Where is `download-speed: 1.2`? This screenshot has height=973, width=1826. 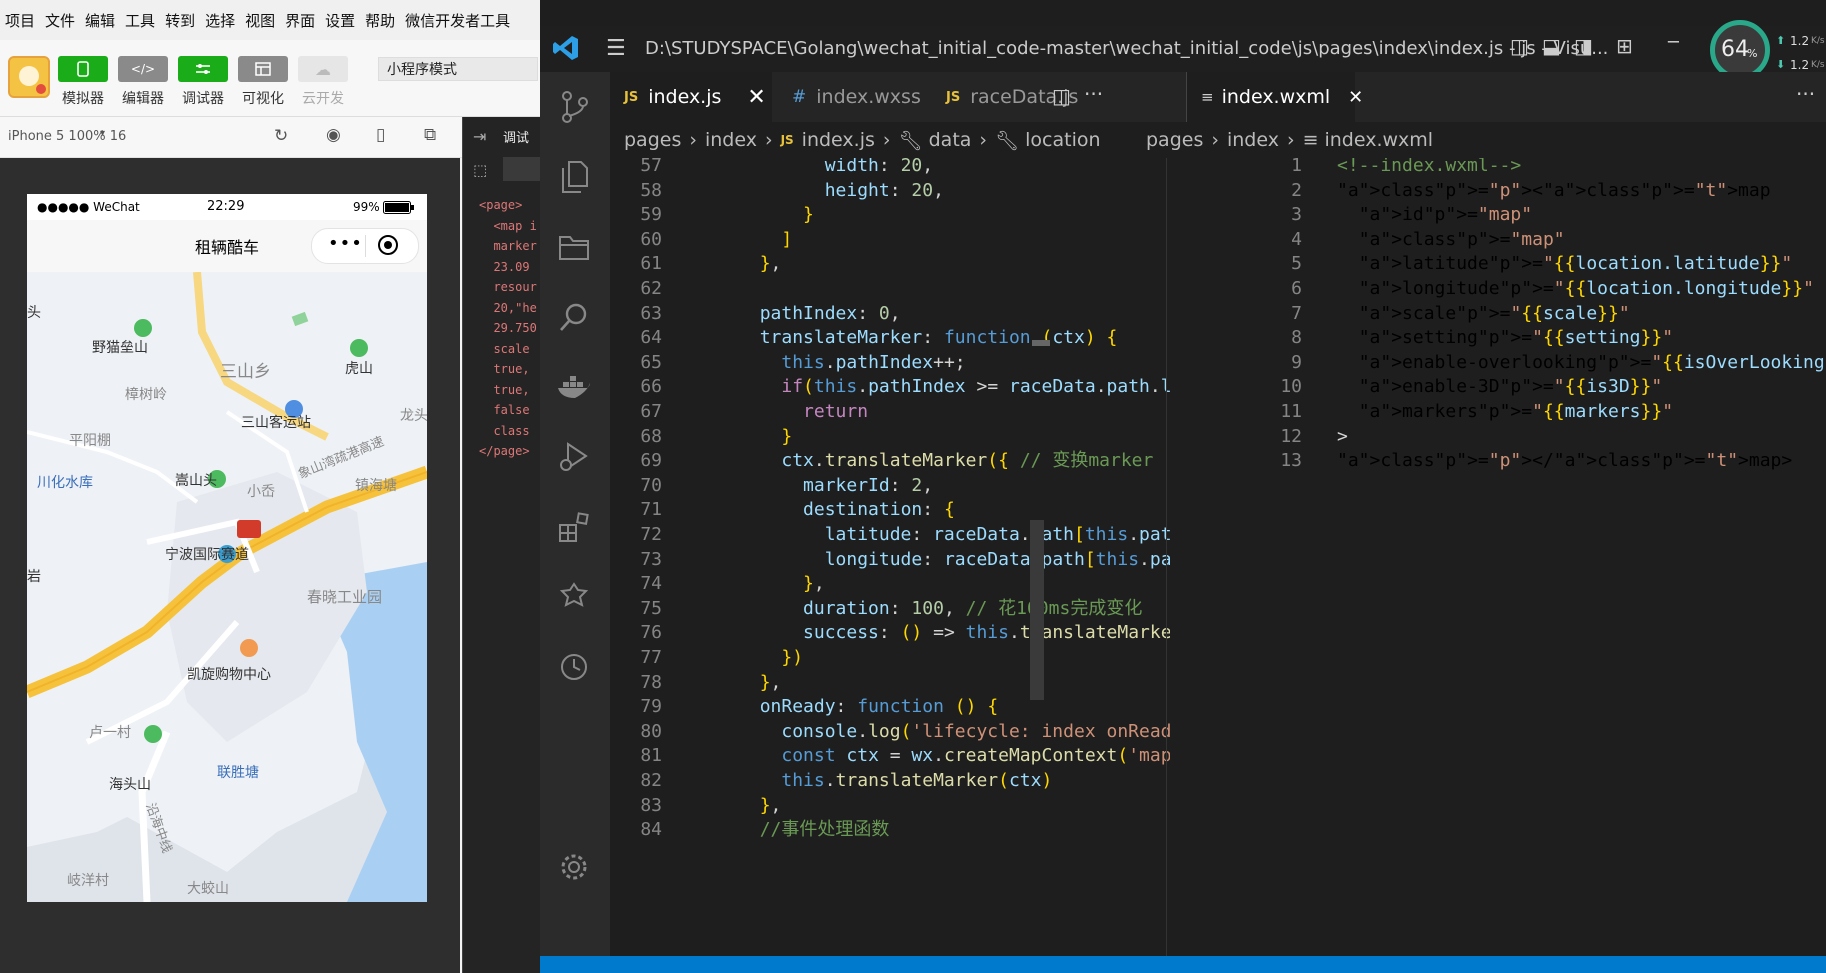 download-speed: 1.2 is located at coordinates (1800, 65).